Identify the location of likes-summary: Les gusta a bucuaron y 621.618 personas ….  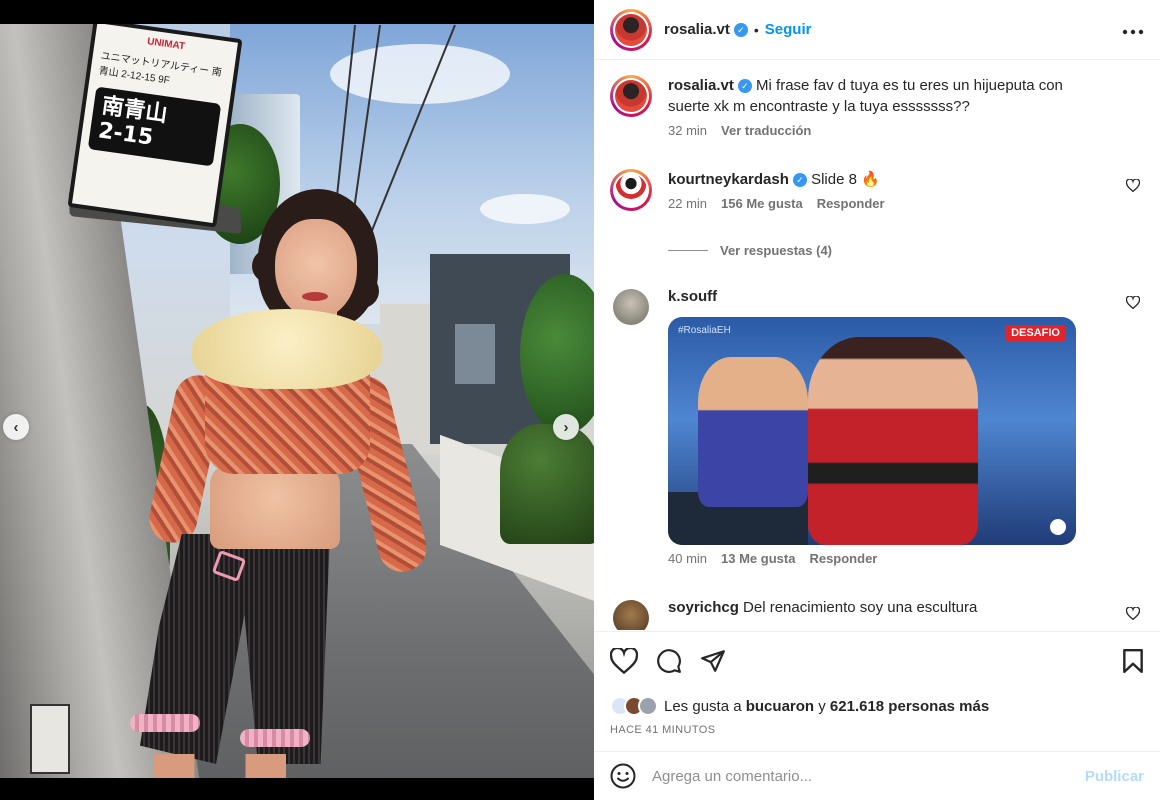
(799, 706).